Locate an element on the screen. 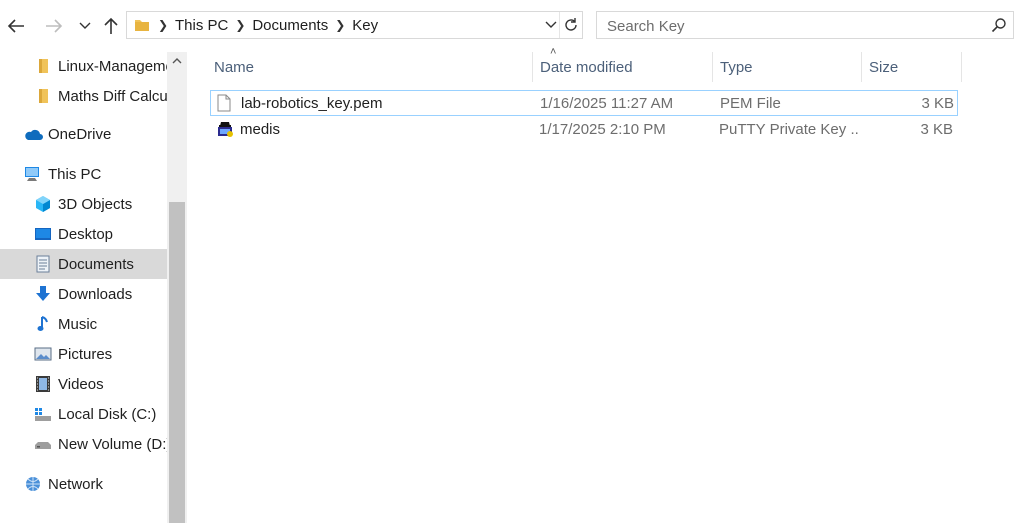  breadcrumb-key: Key is located at coordinates (365, 25).